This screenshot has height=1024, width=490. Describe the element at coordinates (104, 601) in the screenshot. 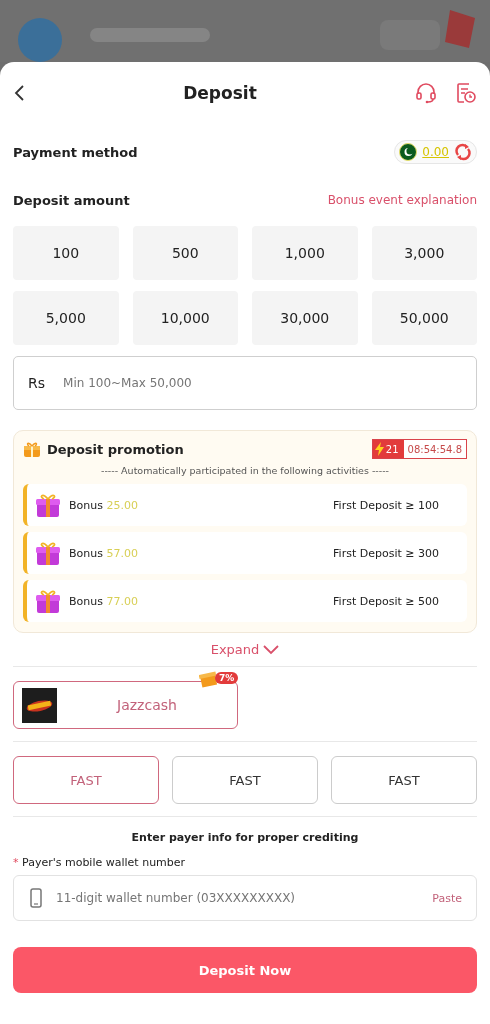

I see `bonus-text: Bonus 77.00` at that location.